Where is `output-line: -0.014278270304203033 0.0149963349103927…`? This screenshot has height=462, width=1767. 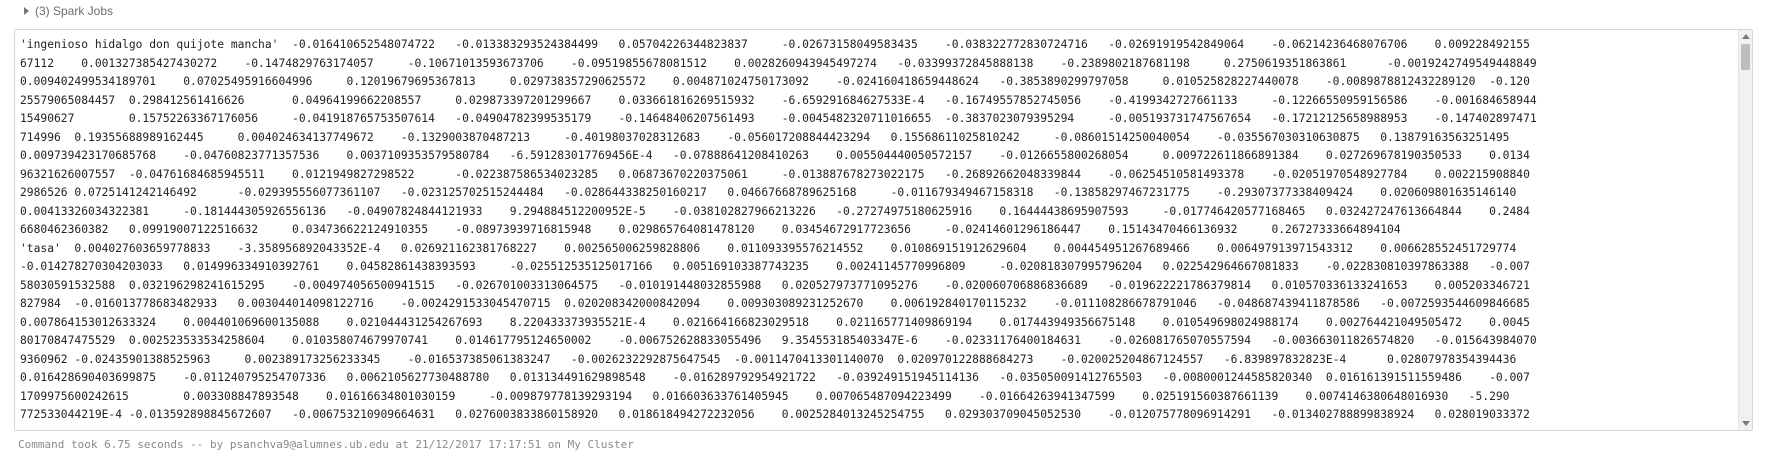 output-line: -0.014278270304203033 0.0149963349103927… is located at coordinates (775, 266).